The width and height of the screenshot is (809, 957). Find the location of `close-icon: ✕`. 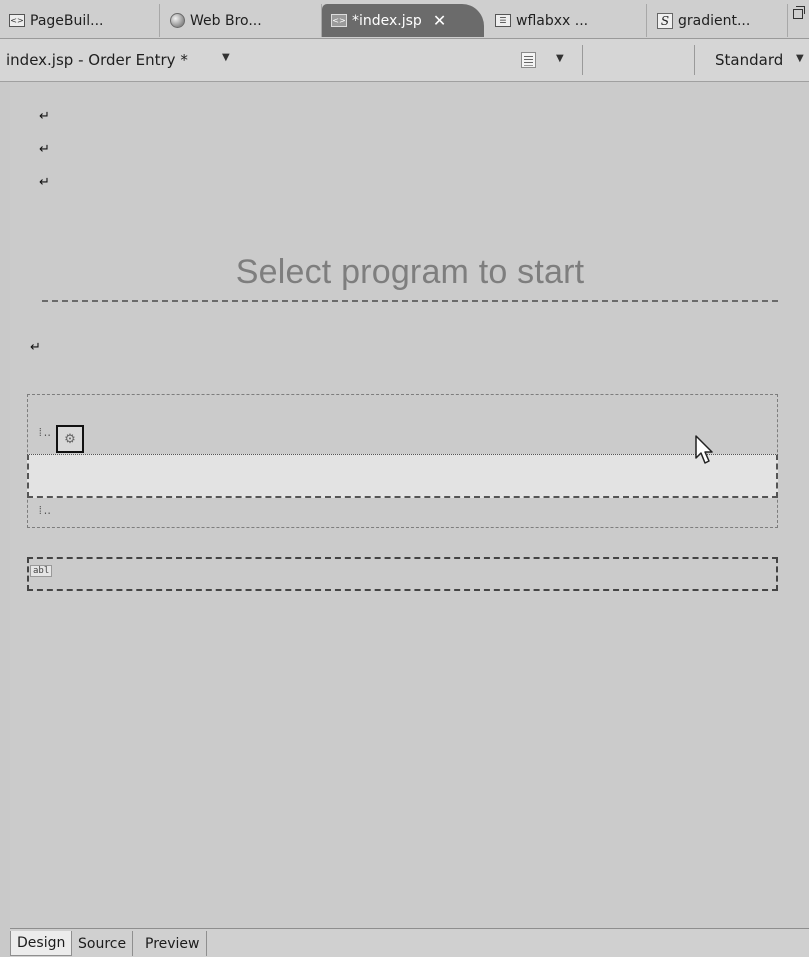

close-icon: ✕ is located at coordinates (439, 20).